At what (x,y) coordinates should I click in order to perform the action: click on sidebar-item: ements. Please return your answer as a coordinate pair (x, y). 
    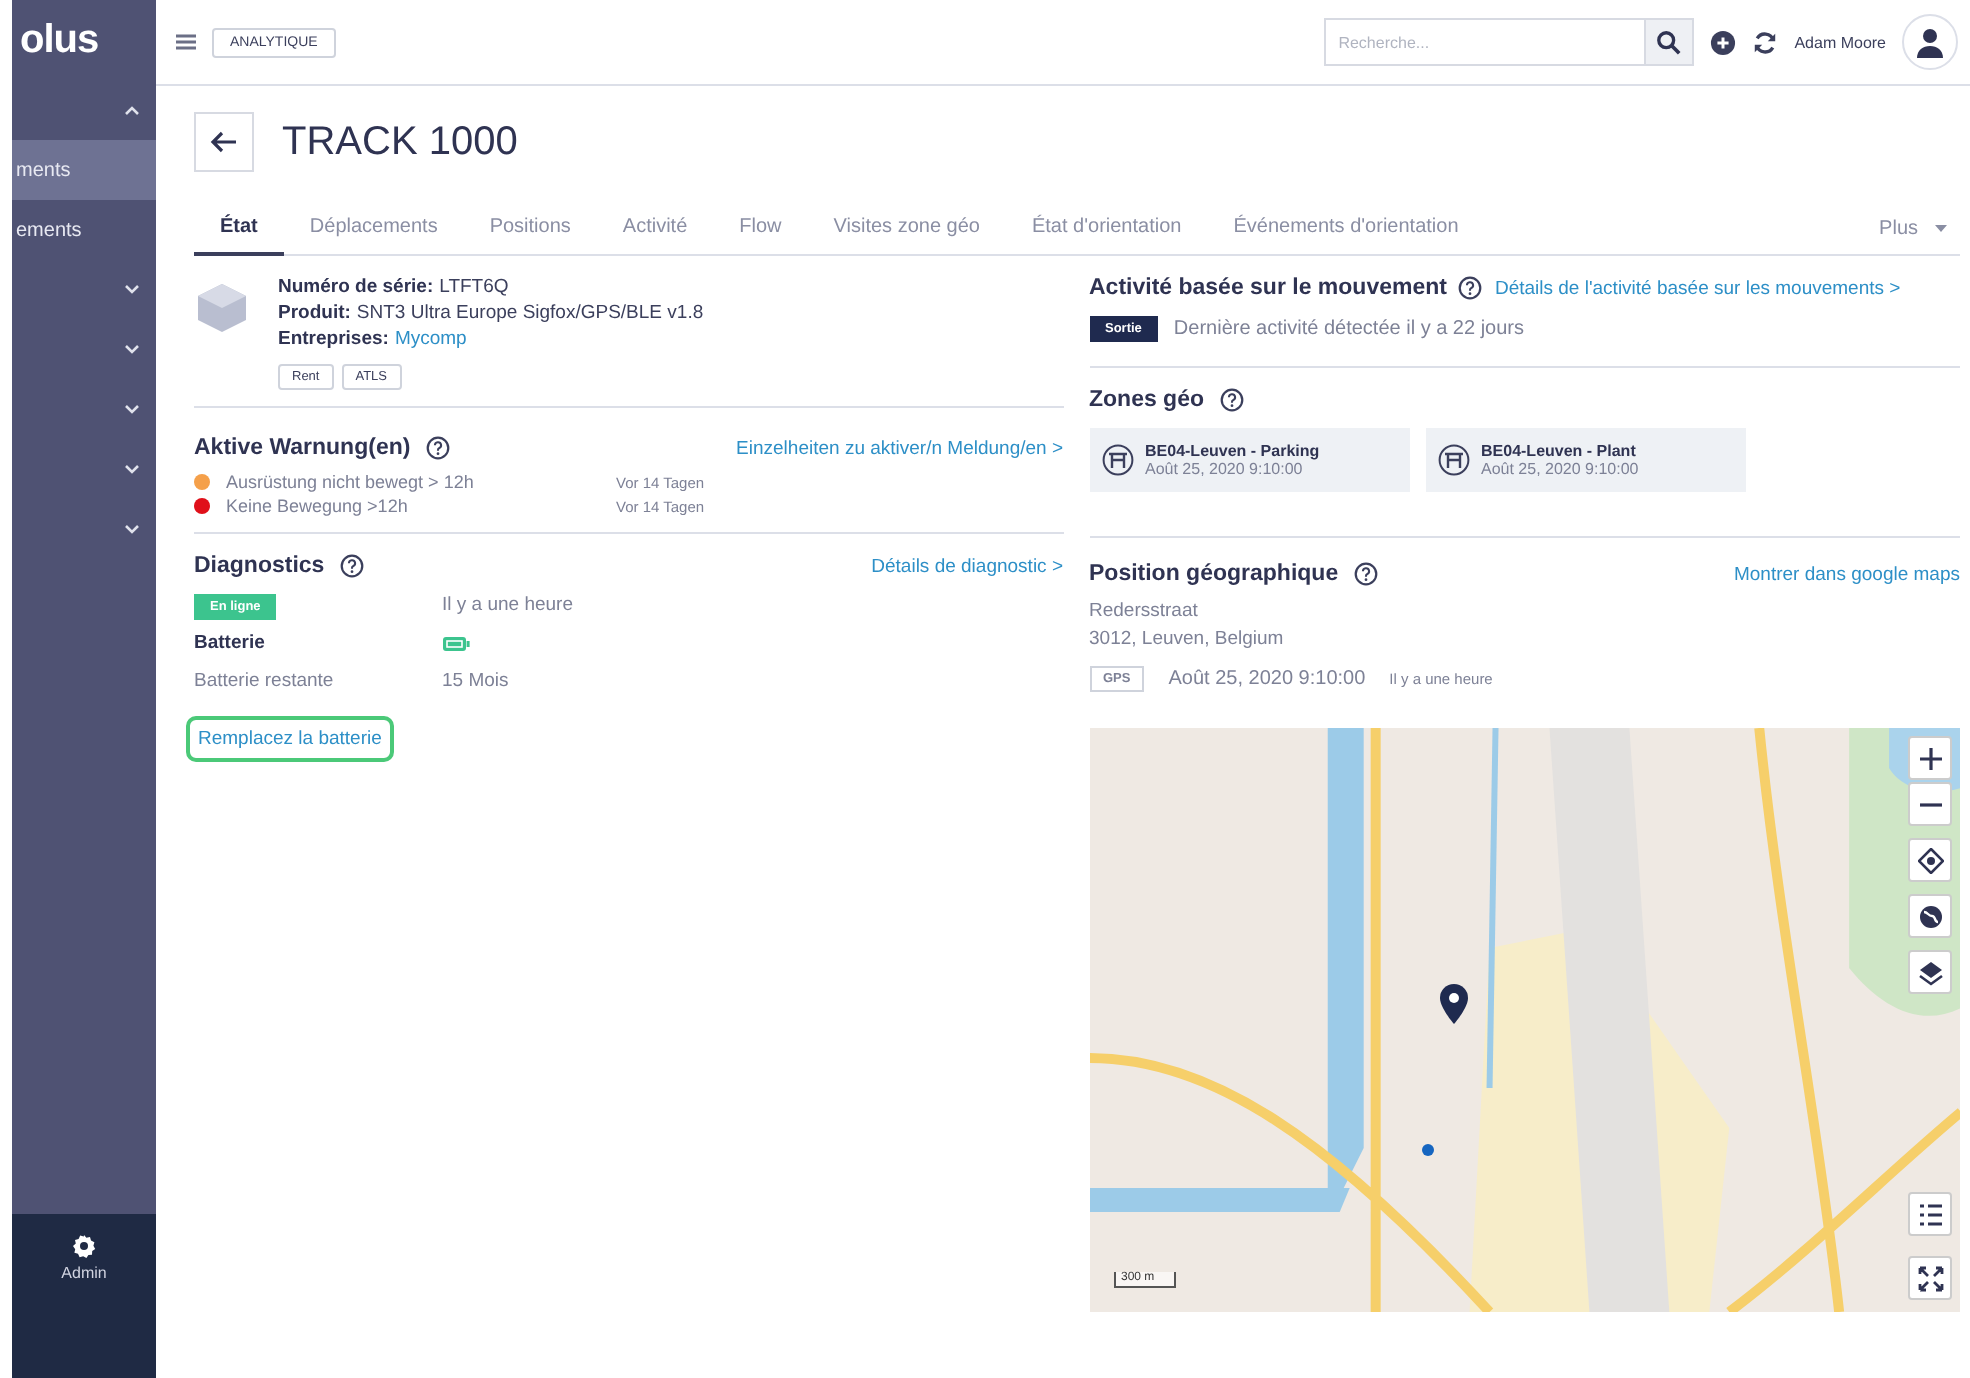
    Looking at the image, I should click on (84, 230).